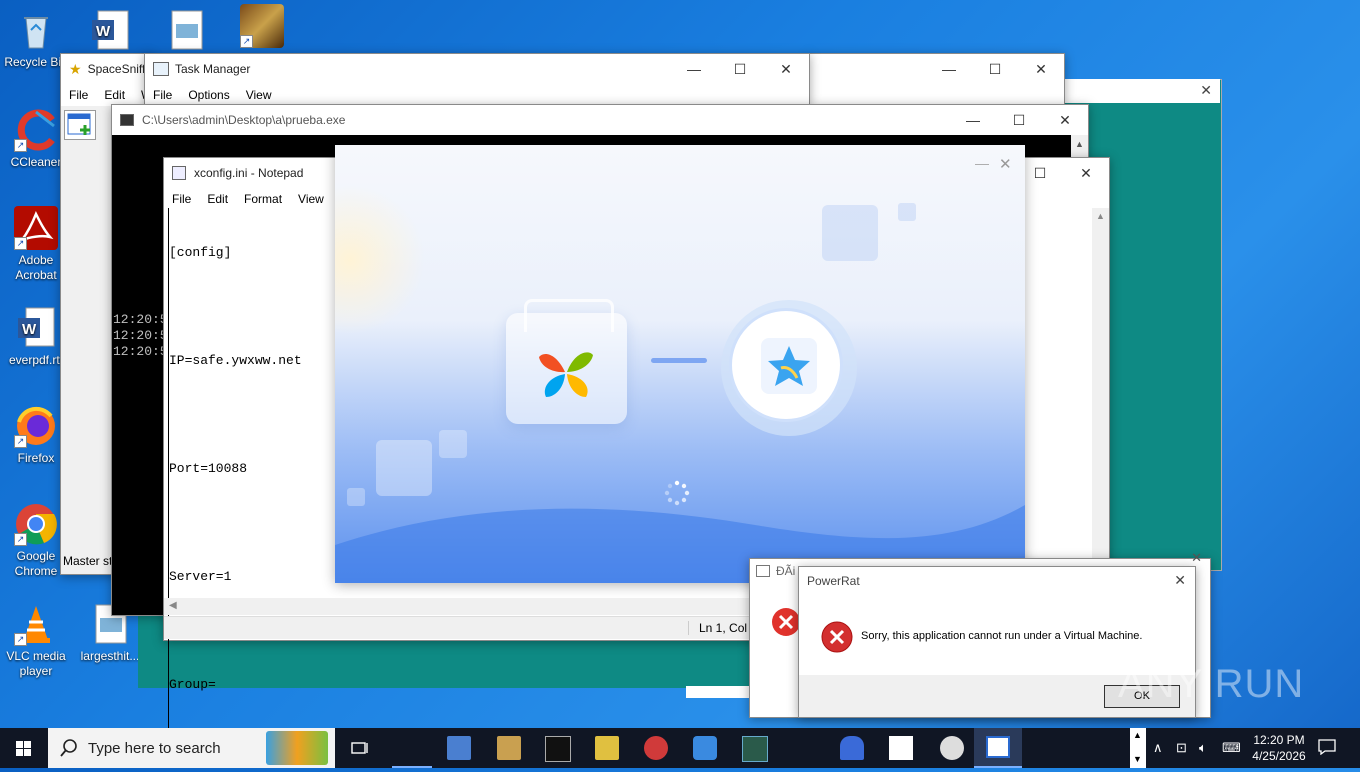 Image resolution: width=1360 pixels, height=772 pixels. What do you see at coordinates (36, 663) in the screenshot?
I see `desktop-icon-label: VLC media player` at bounding box center [36, 663].